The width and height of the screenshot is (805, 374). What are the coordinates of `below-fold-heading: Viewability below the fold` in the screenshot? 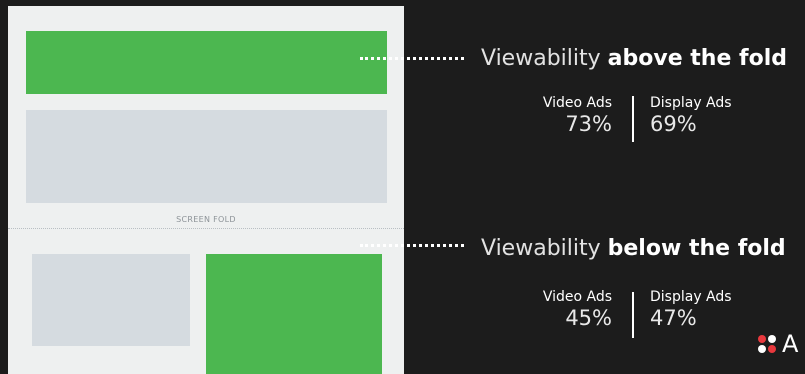 It's located at (633, 249).